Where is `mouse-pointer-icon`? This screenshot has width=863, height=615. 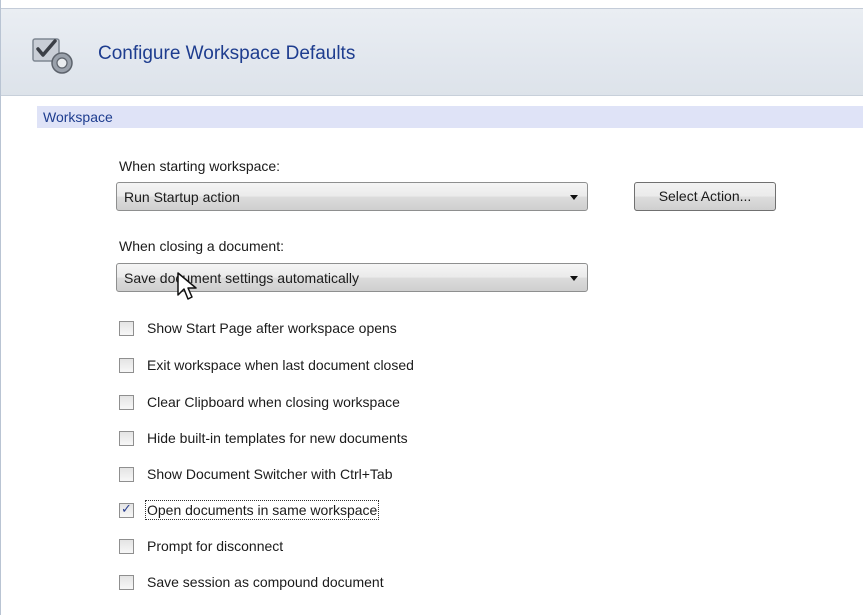
mouse-pointer-icon is located at coordinates (187, 286).